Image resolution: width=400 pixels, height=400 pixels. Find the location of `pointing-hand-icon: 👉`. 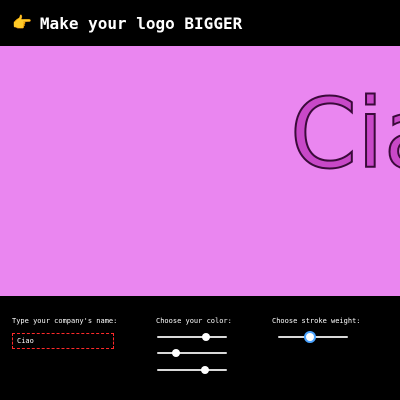

pointing-hand-icon: 👉 is located at coordinates (22, 22).